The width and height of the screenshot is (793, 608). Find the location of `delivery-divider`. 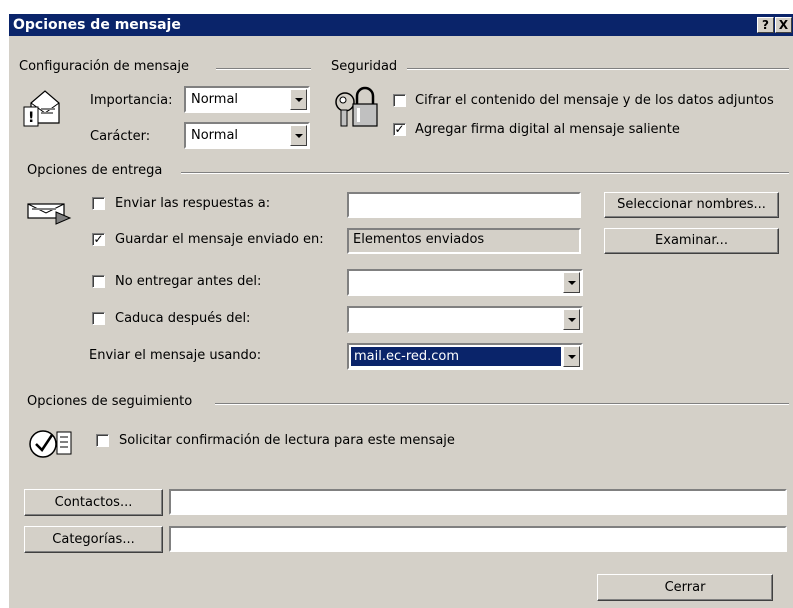

delivery-divider is located at coordinates (485, 173).